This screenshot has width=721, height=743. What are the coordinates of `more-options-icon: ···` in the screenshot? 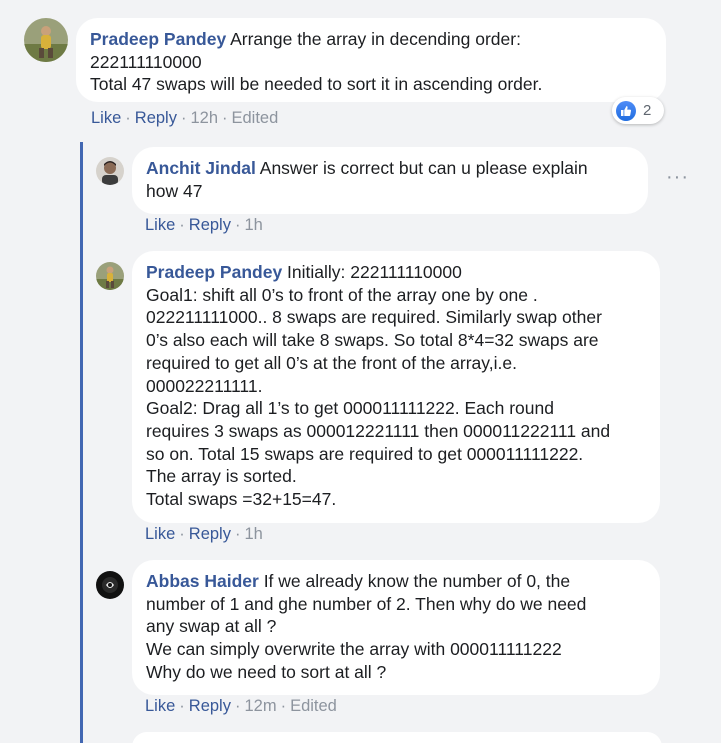 It's located at (677, 177).